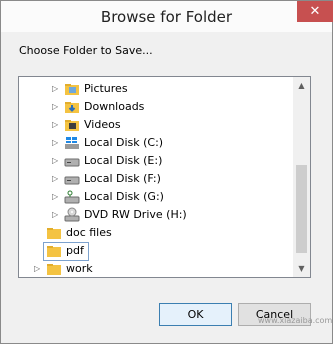 The width and height of the screenshot is (333, 344). Describe the element at coordinates (106, 88) in the screenshot. I see `tree-item-label: Pictures` at that location.